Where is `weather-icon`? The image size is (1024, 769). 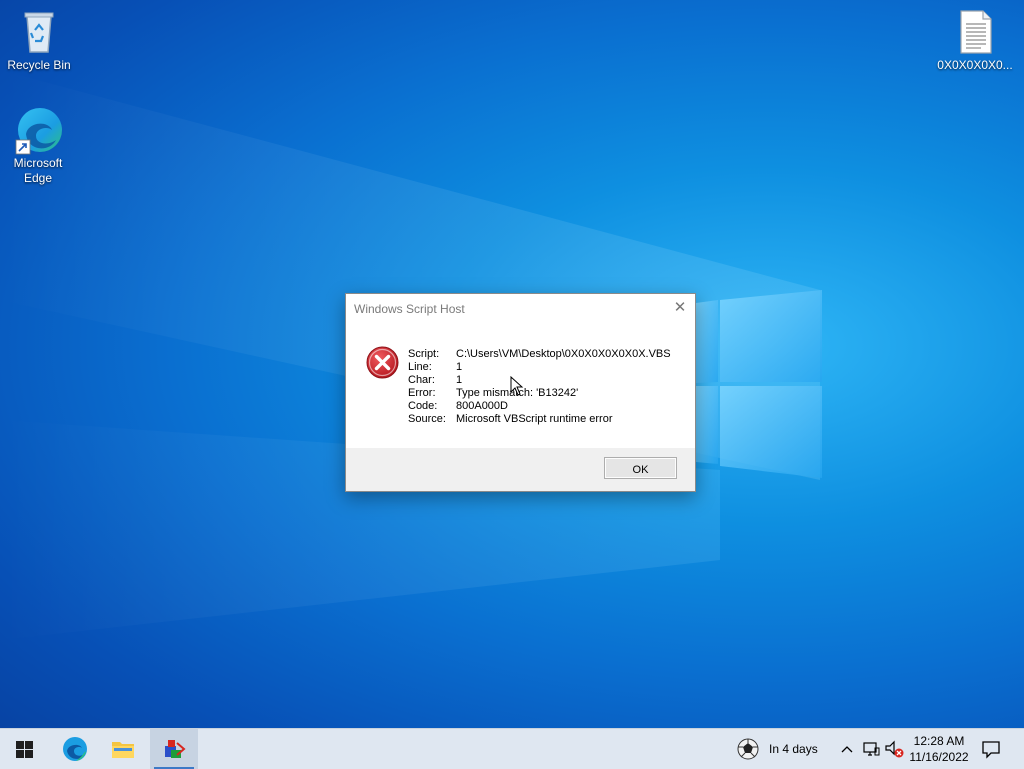 weather-icon is located at coordinates (748, 749).